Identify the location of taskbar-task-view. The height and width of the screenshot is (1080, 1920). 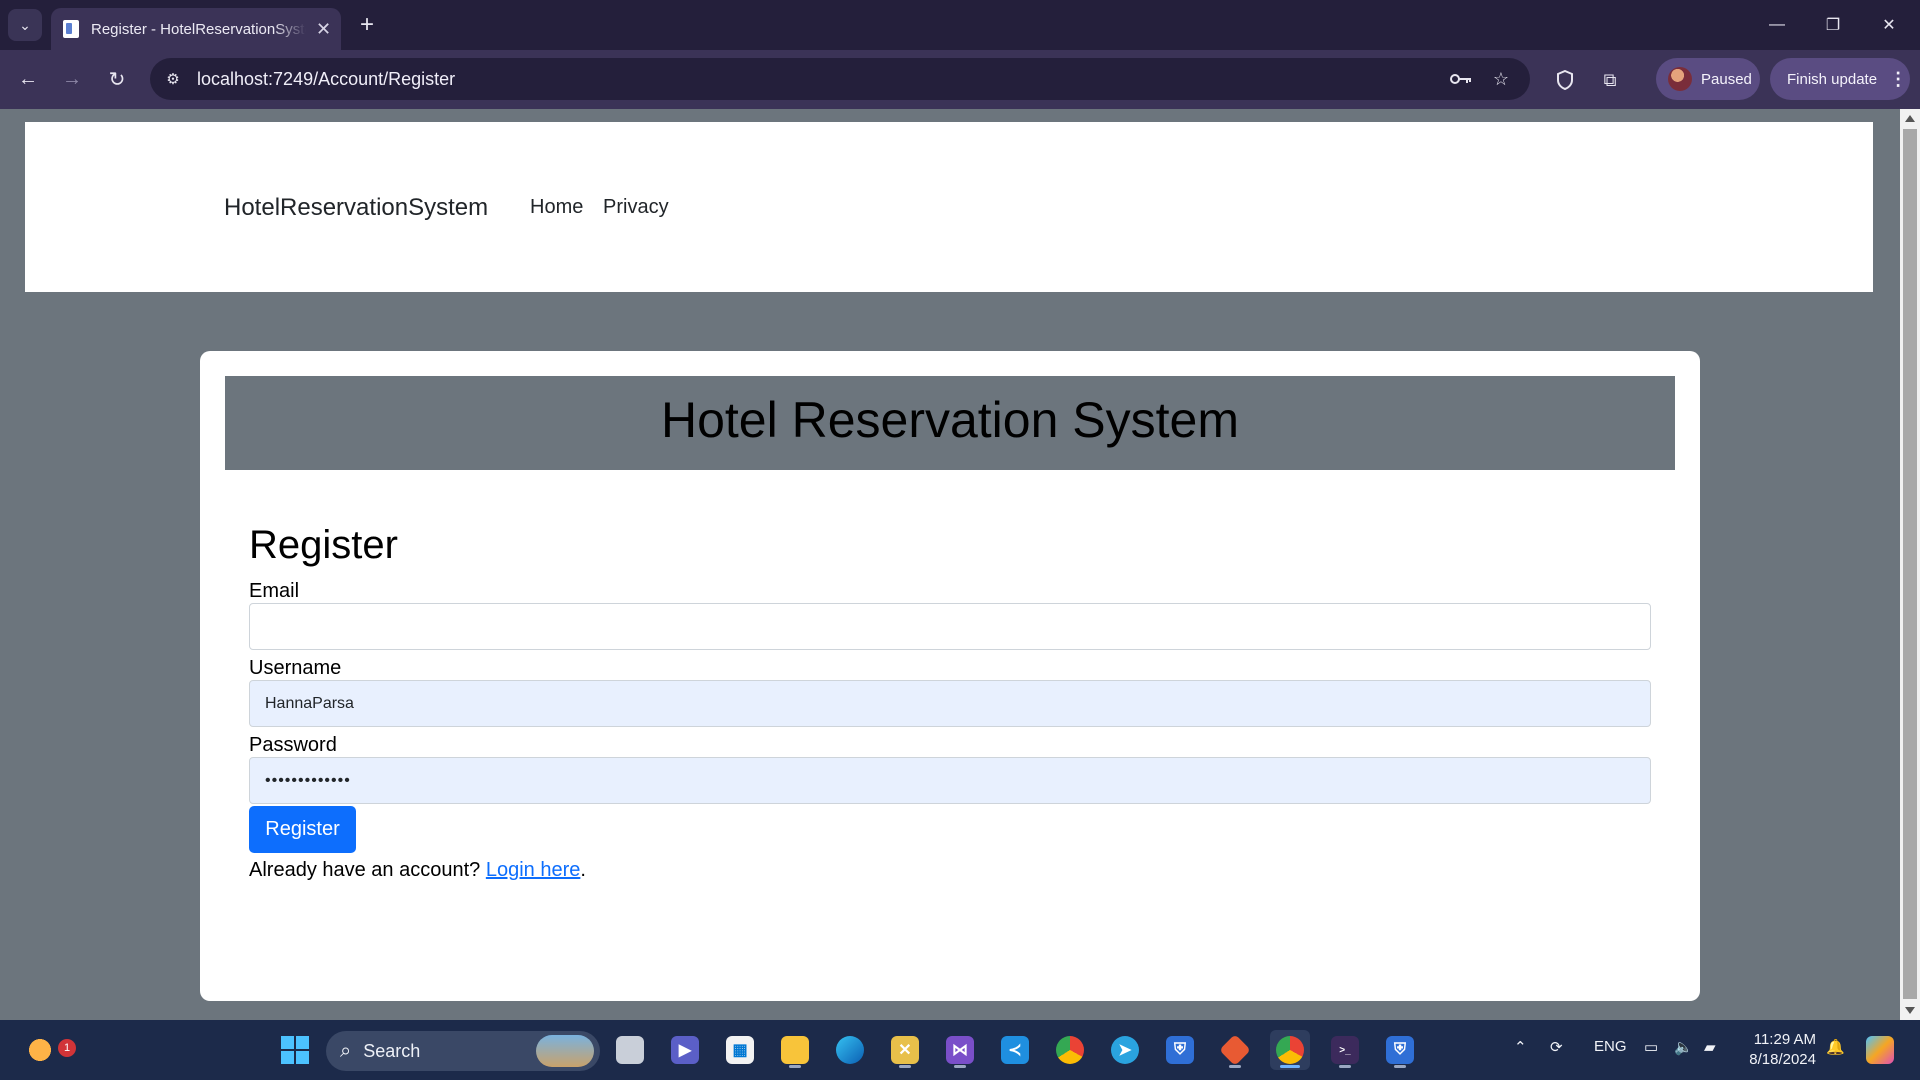
(630, 1050).